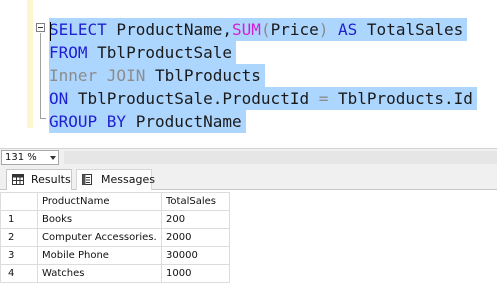 This screenshot has width=497, height=308. What do you see at coordinates (99, 273) in the screenshot?
I see `table-cell: Watches` at bounding box center [99, 273].